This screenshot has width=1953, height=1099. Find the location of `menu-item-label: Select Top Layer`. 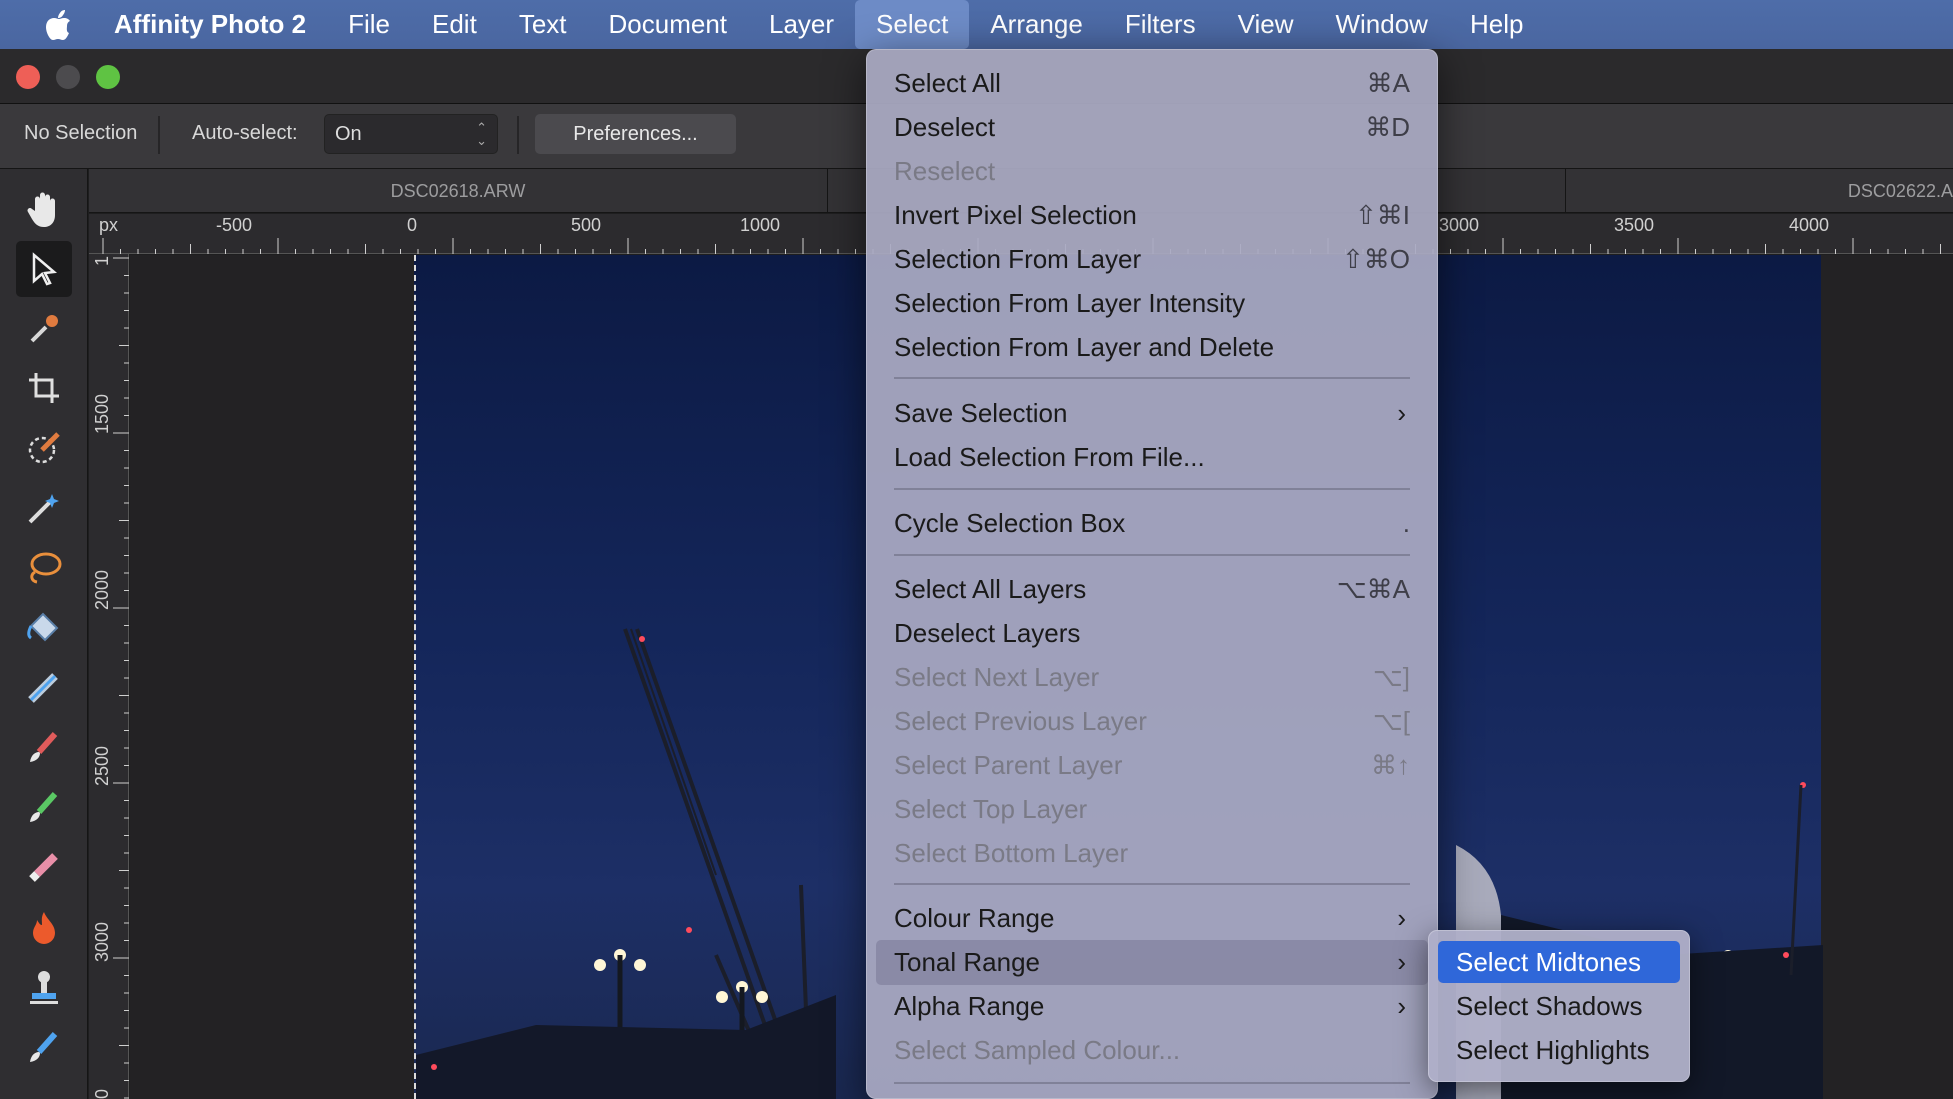

menu-item-label: Select Top Layer is located at coordinates (991, 809).